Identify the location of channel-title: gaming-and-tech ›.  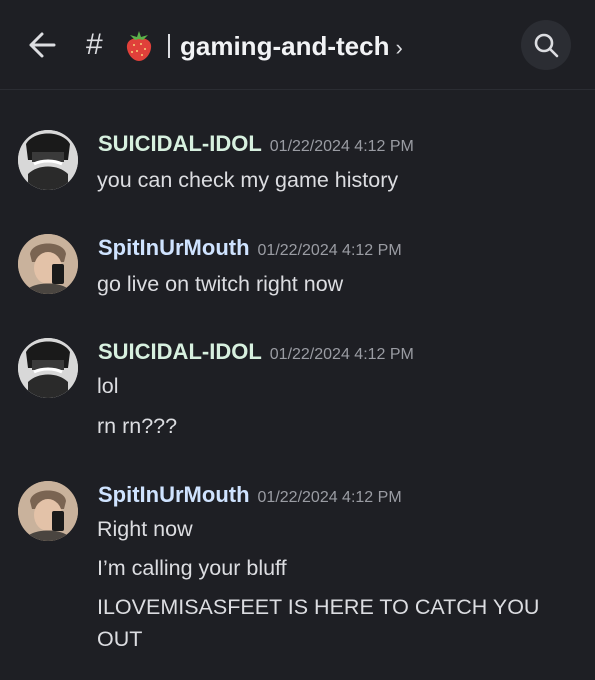
(291, 47).